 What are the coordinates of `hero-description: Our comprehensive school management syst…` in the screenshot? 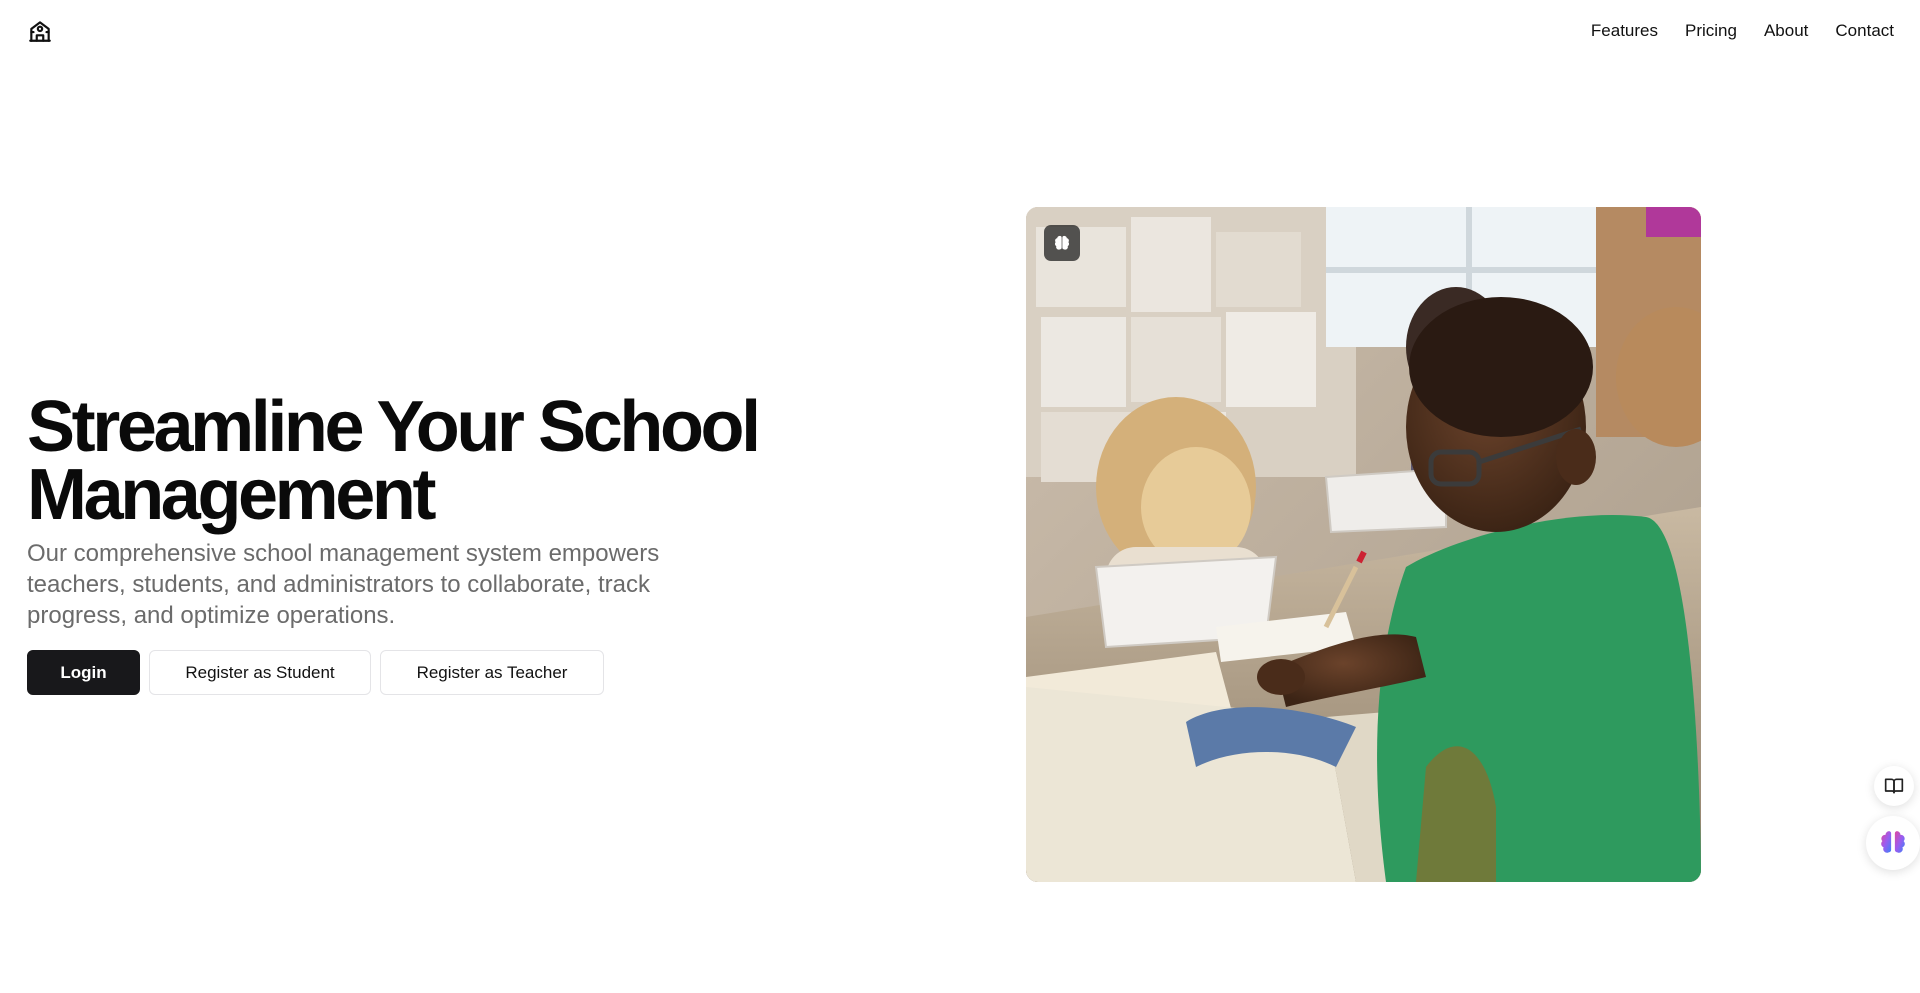 It's located at (343, 584).